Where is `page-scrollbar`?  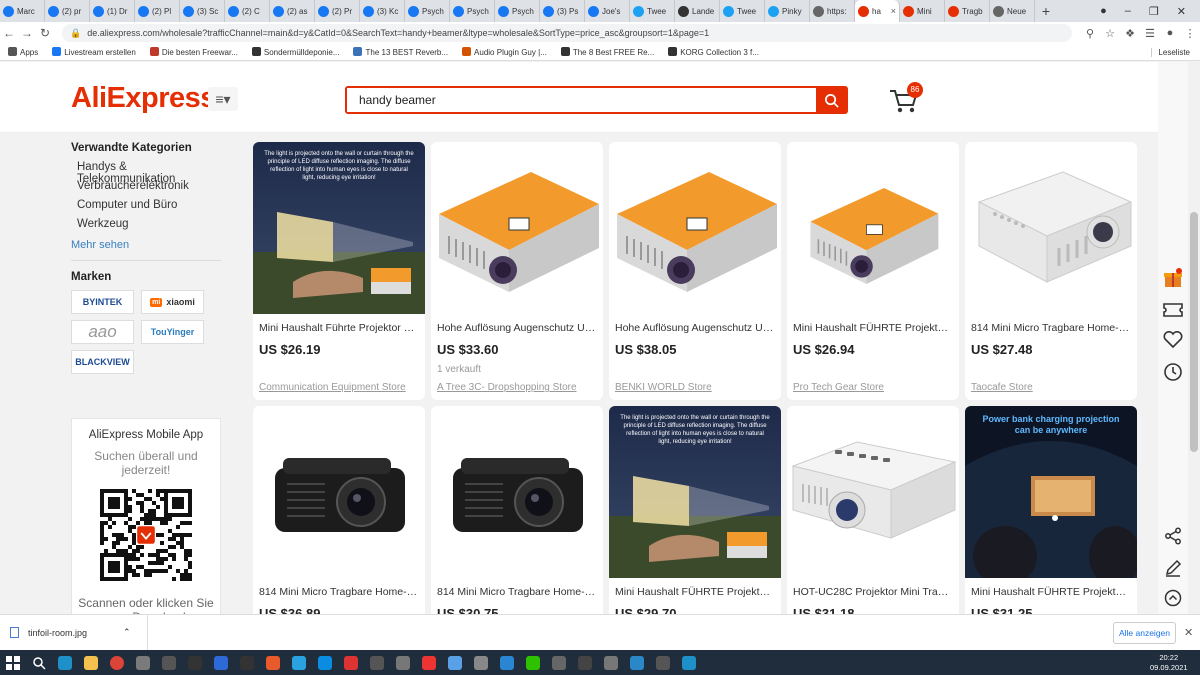
page-scrollbar is located at coordinates (1194, 338).